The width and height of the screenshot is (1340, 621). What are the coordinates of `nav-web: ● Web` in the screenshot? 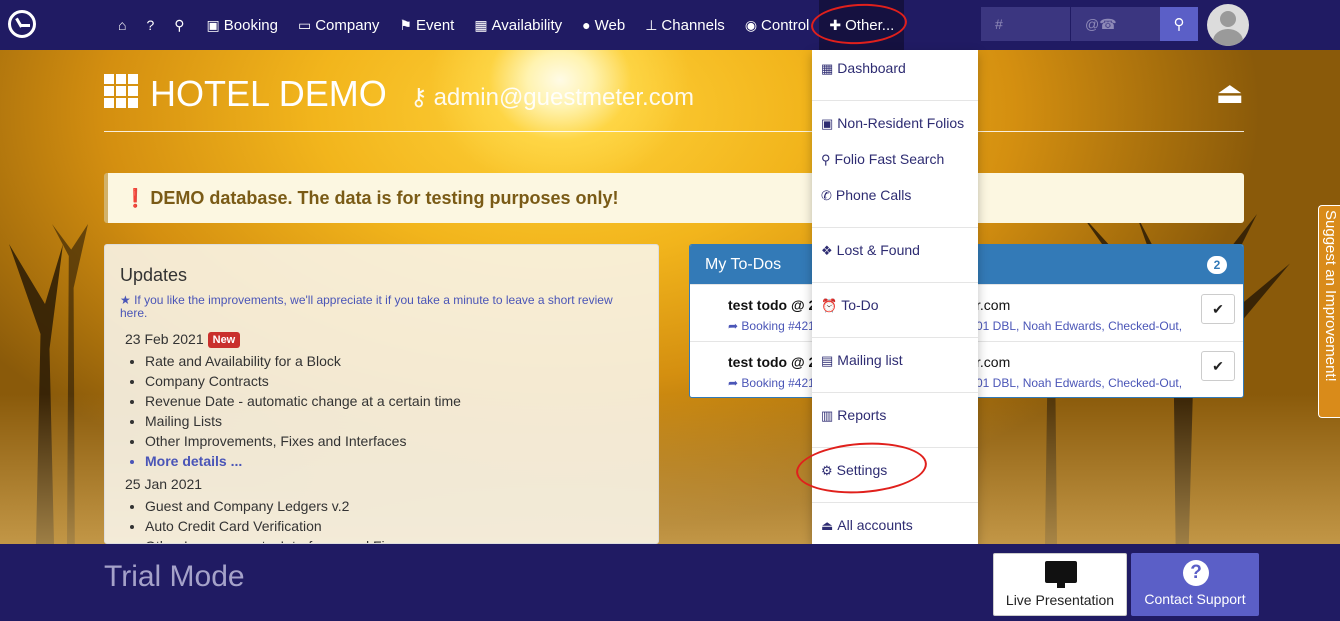 It's located at (603, 25).